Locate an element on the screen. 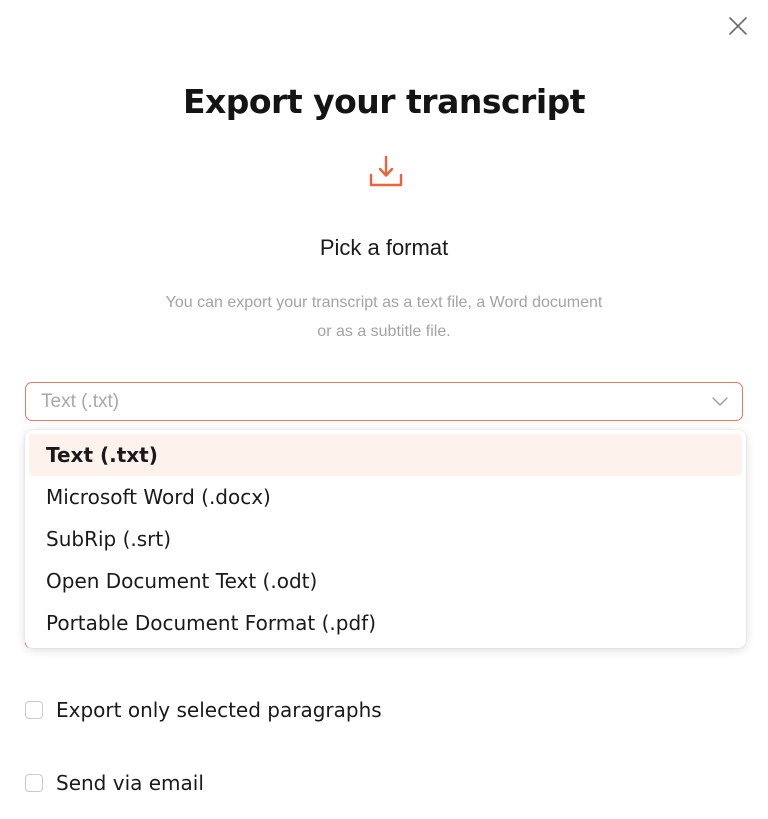 The width and height of the screenshot is (768, 819). format-option-srt: SubRip (.srt) is located at coordinates (385, 539).